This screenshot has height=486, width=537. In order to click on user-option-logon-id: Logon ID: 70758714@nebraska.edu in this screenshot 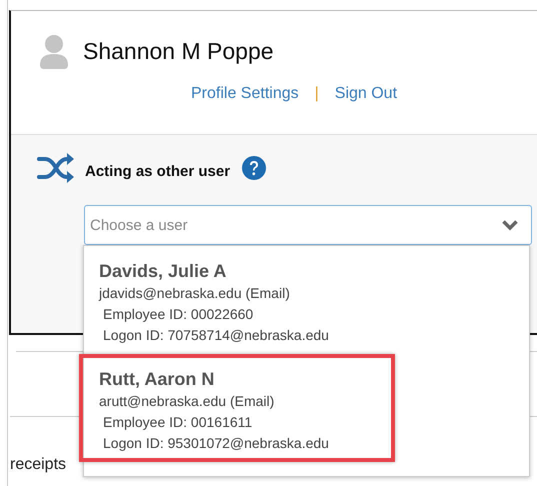, I will do `click(216, 335)`.